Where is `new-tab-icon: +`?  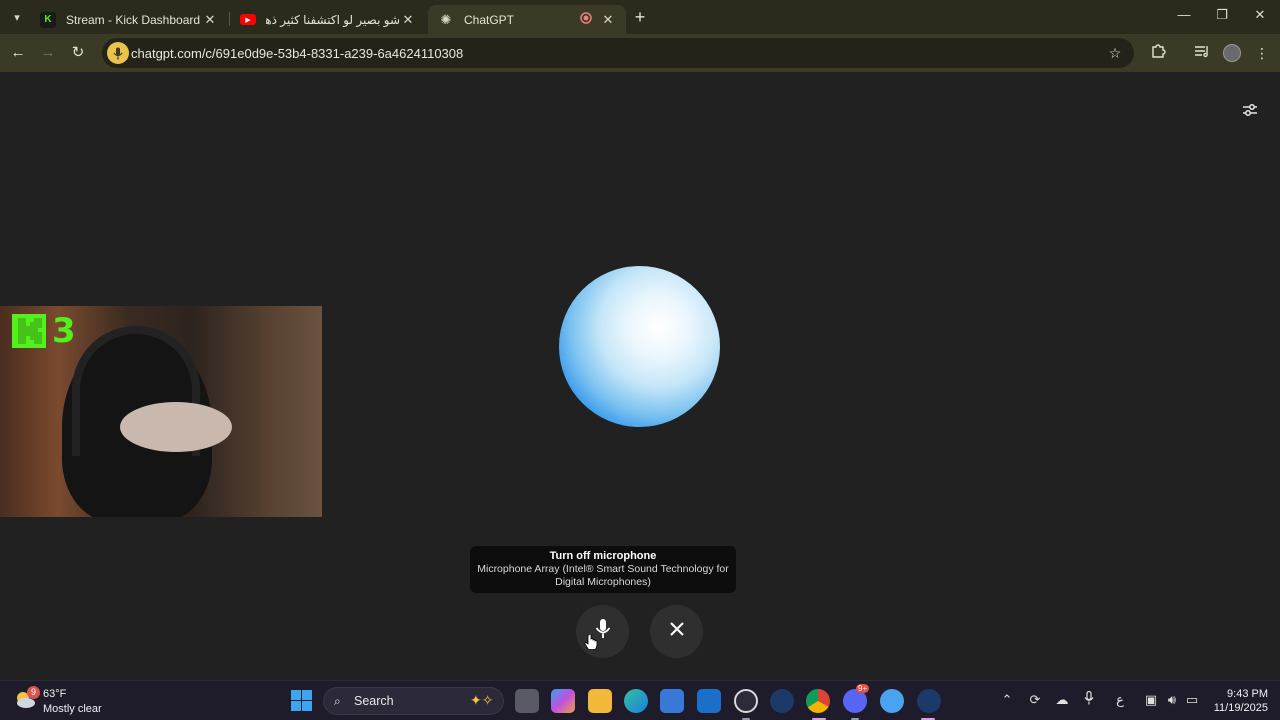
new-tab-icon: + is located at coordinates (640, 18).